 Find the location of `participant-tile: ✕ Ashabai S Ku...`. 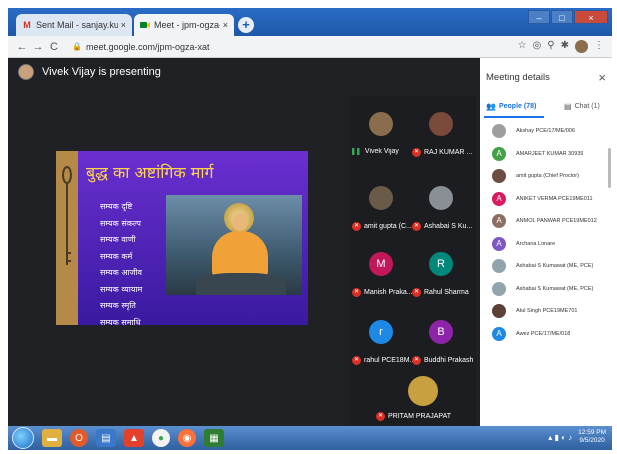

participant-tile: ✕ Ashabai S Ku... is located at coordinates (442, 210).